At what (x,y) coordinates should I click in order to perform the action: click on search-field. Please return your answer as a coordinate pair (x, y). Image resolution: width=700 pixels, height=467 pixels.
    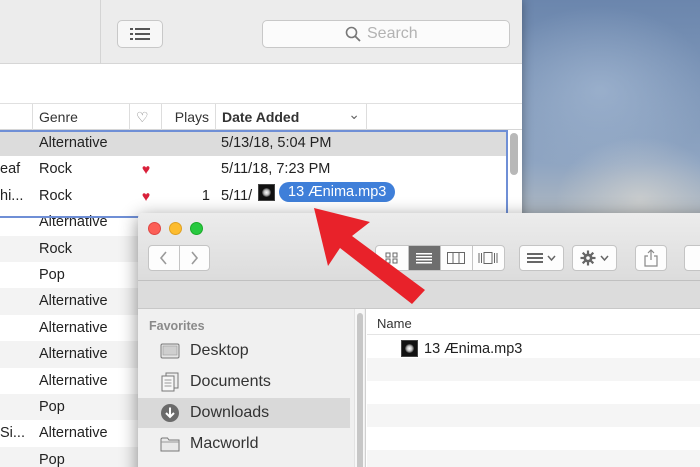
    Looking at the image, I should click on (386, 34).